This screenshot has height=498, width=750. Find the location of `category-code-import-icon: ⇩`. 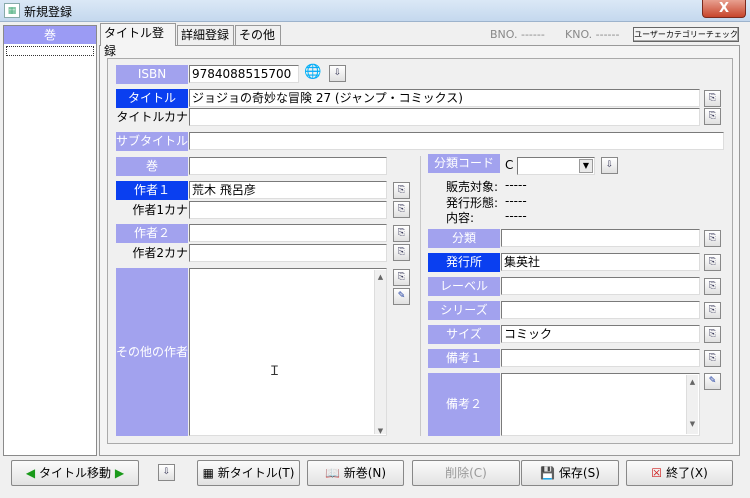

category-code-import-icon: ⇩ is located at coordinates (609, 165).